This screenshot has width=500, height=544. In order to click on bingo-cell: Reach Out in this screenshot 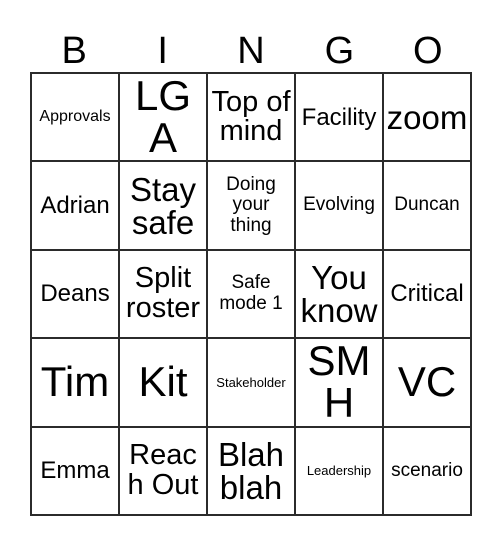, I will do `click(164, 471)`.